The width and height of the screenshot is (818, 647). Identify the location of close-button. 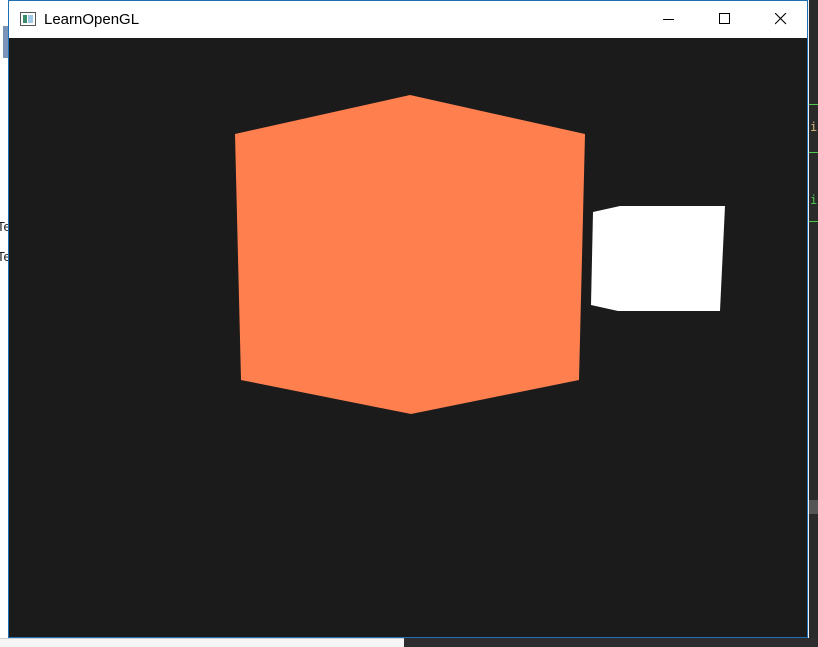
(781, 19).